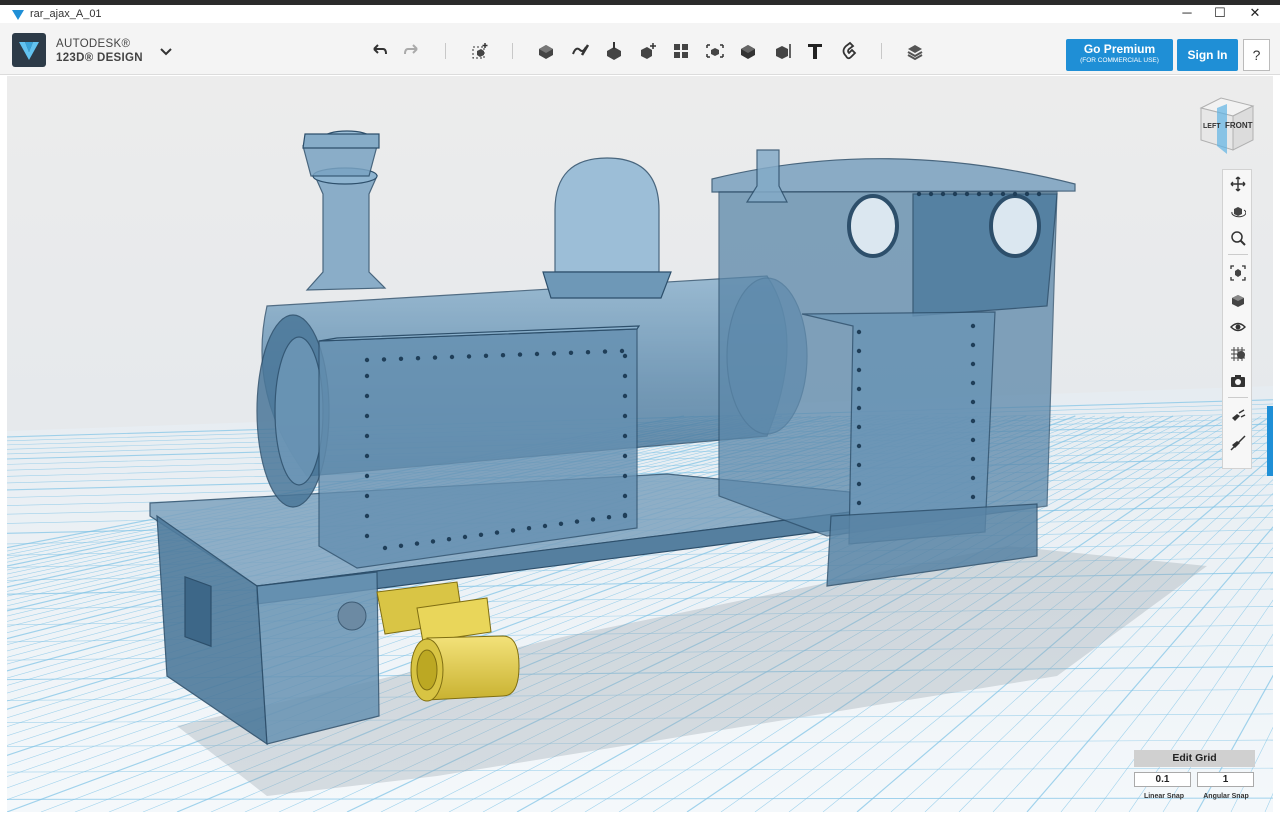  Describe the element at coordinates (1238, 443) in the screenshot. I see `hide-snap-icon` at that location.